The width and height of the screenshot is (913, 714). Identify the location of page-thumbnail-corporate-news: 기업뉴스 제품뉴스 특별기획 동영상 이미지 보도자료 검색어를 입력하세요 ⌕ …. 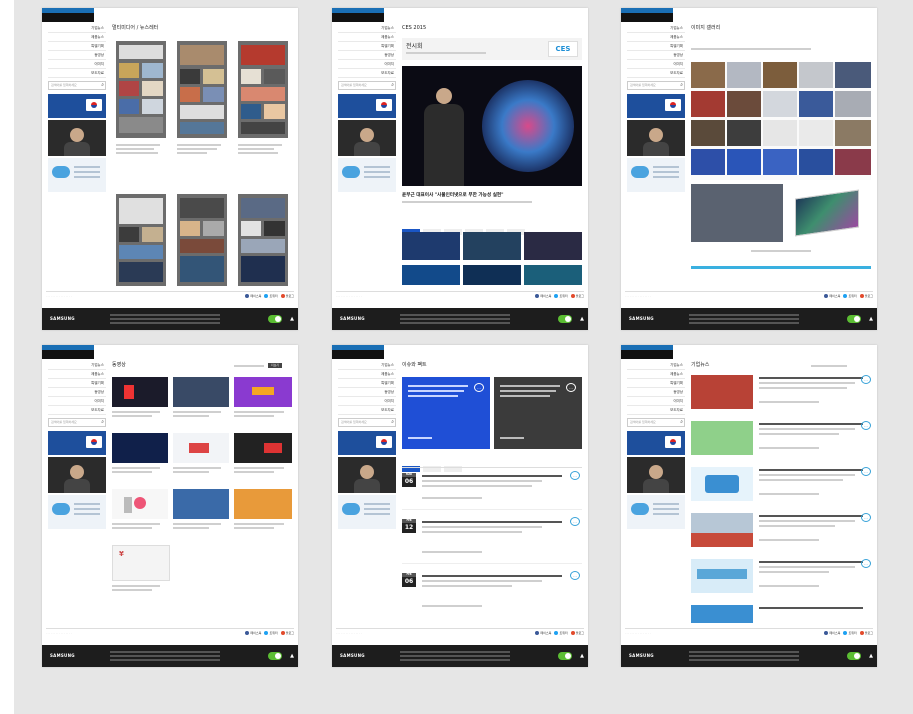
(749, 506).